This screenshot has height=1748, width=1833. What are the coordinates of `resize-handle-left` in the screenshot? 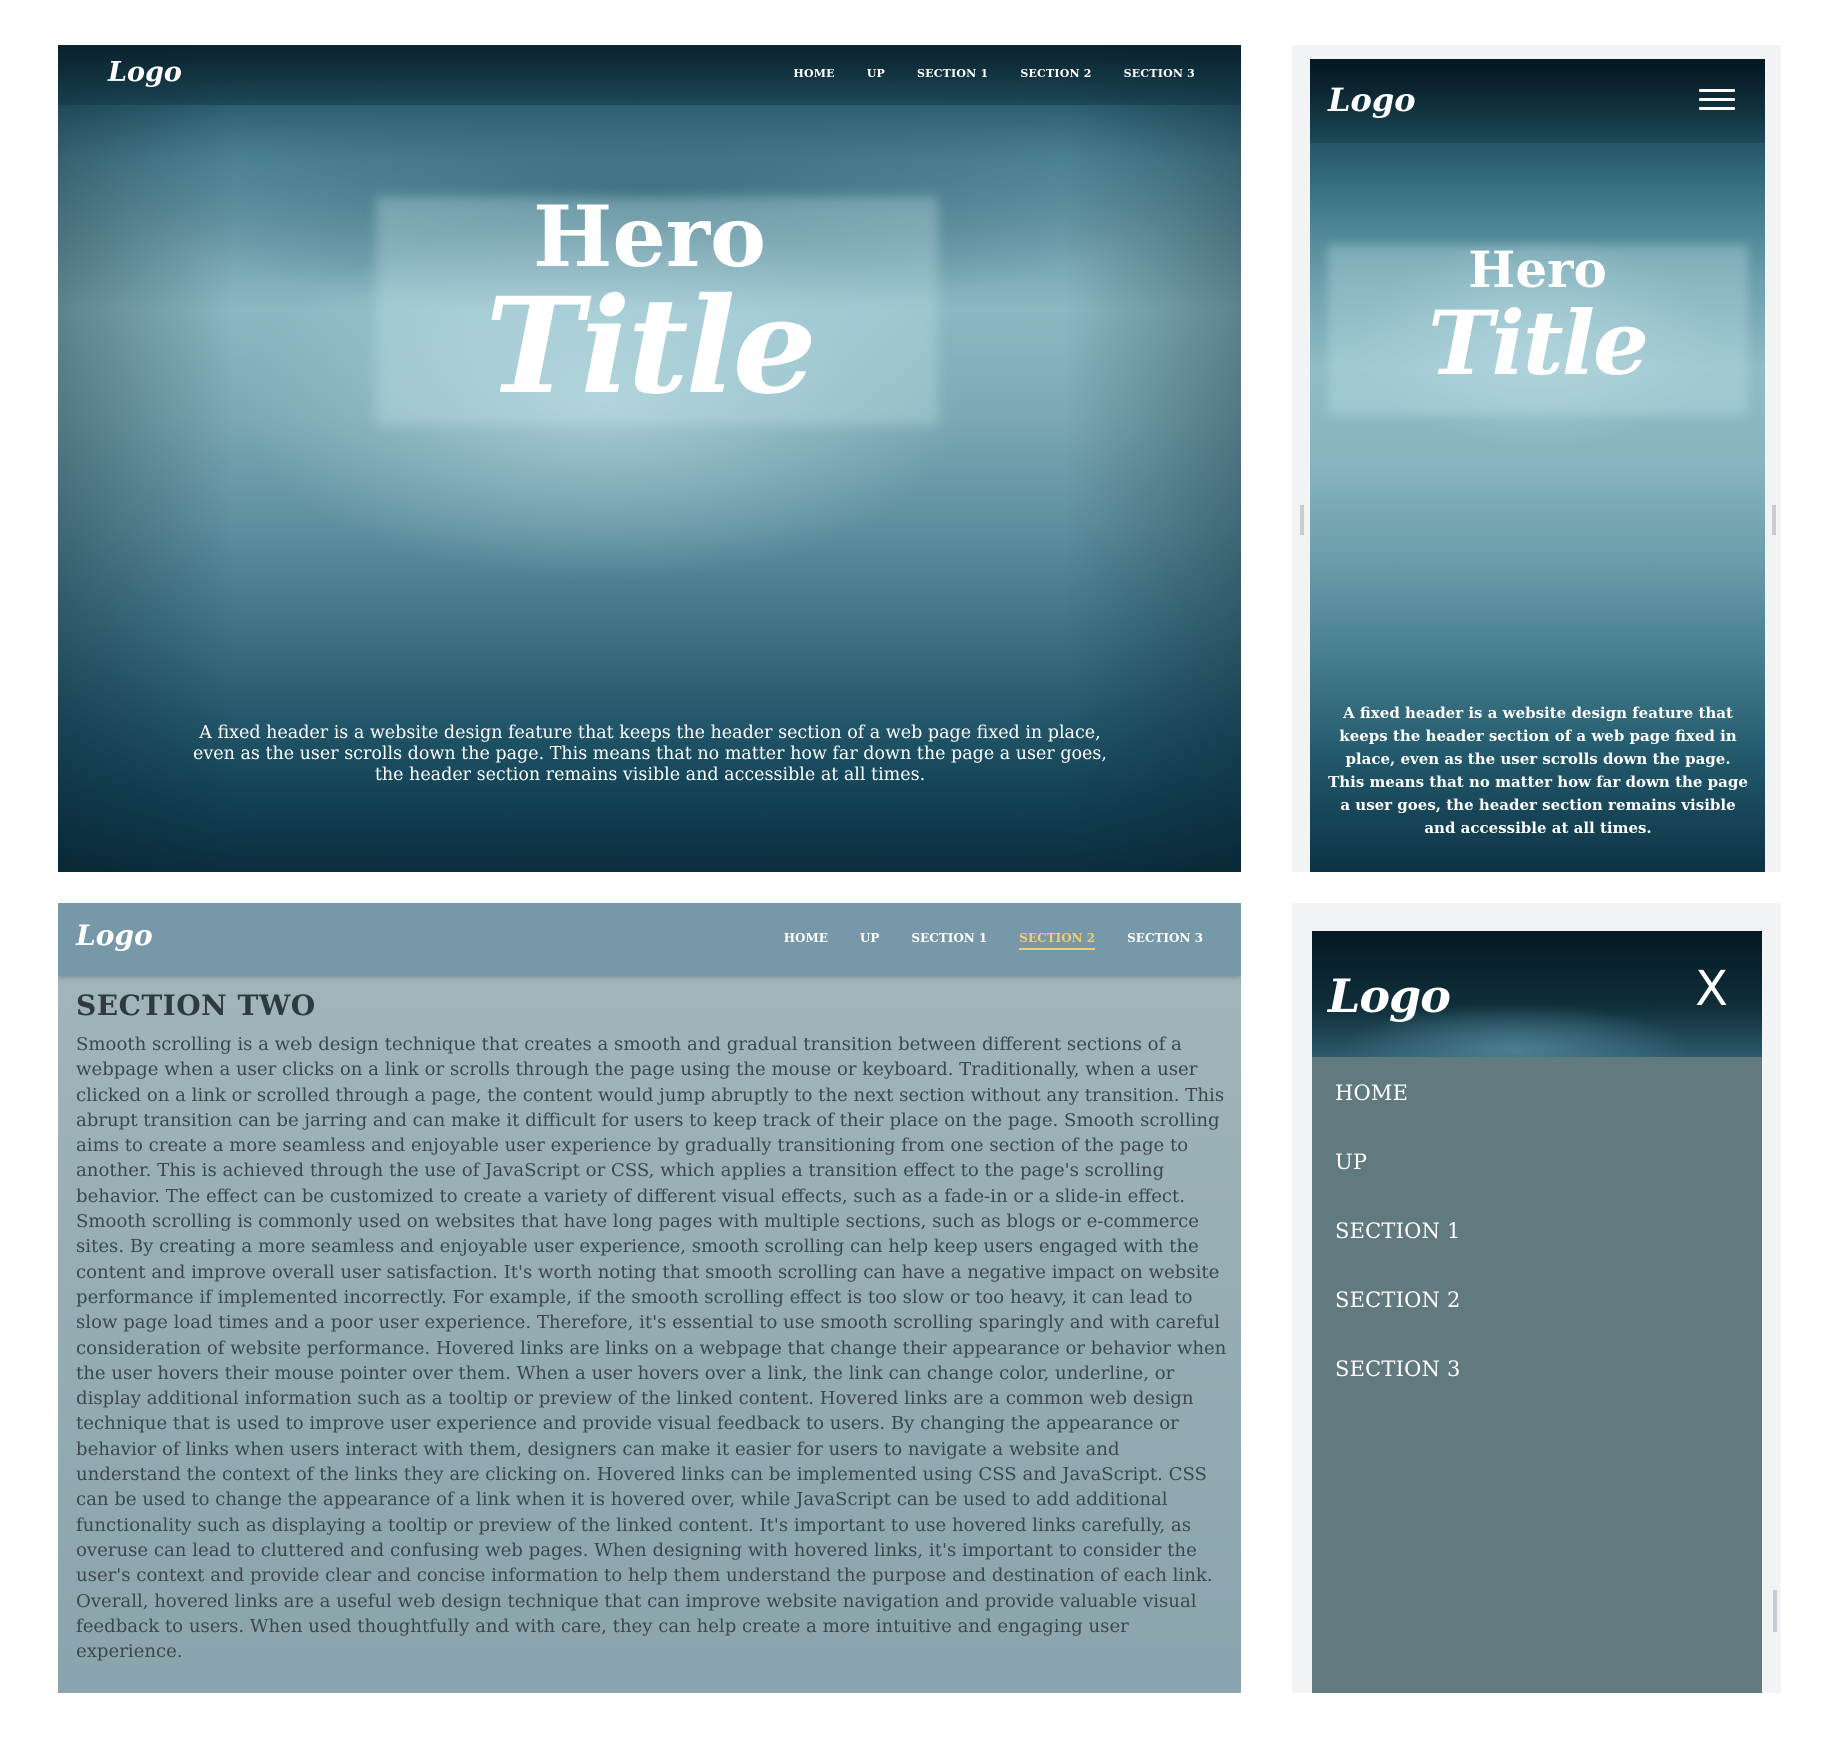 It's located at (1302, 520).